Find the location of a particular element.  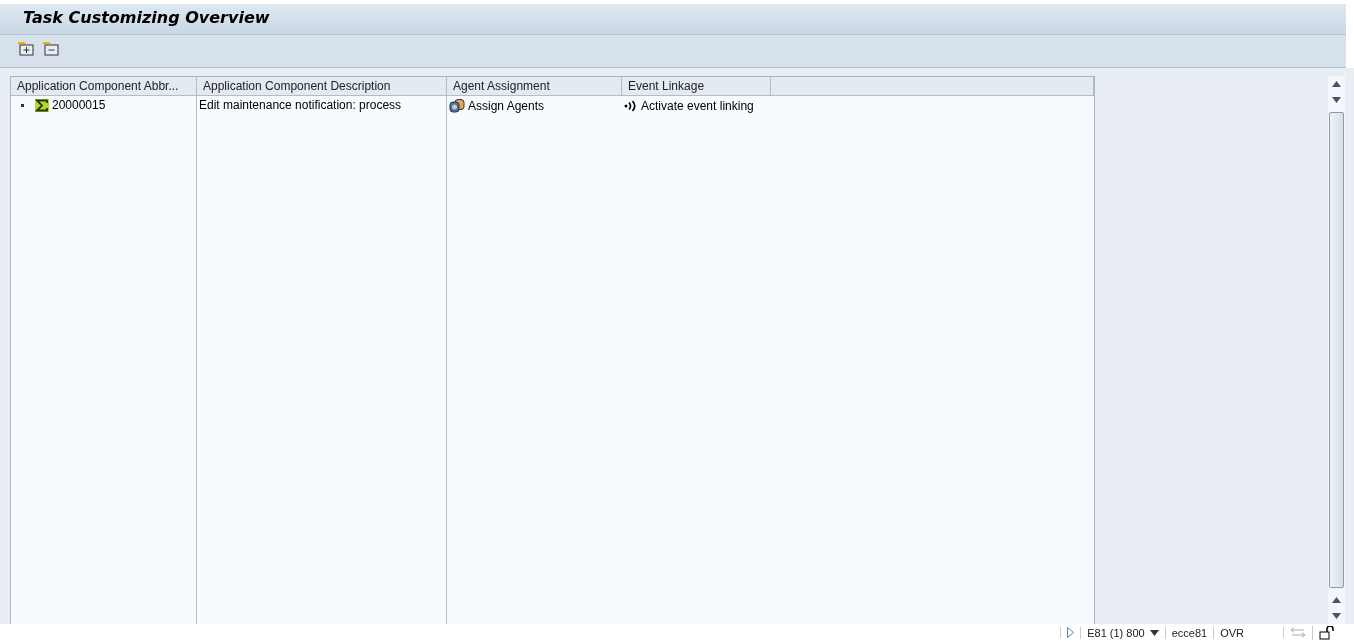

bullet-icon is located at coordinates (22, 105).